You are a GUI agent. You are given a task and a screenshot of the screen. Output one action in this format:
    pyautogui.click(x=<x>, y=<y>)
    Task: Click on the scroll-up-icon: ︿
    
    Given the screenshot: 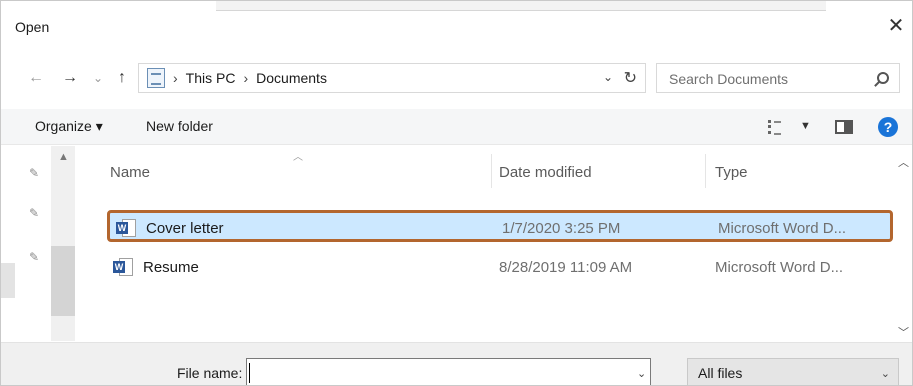 What is the action you would take?
    pyautogui.click(x=903, y=162)
    